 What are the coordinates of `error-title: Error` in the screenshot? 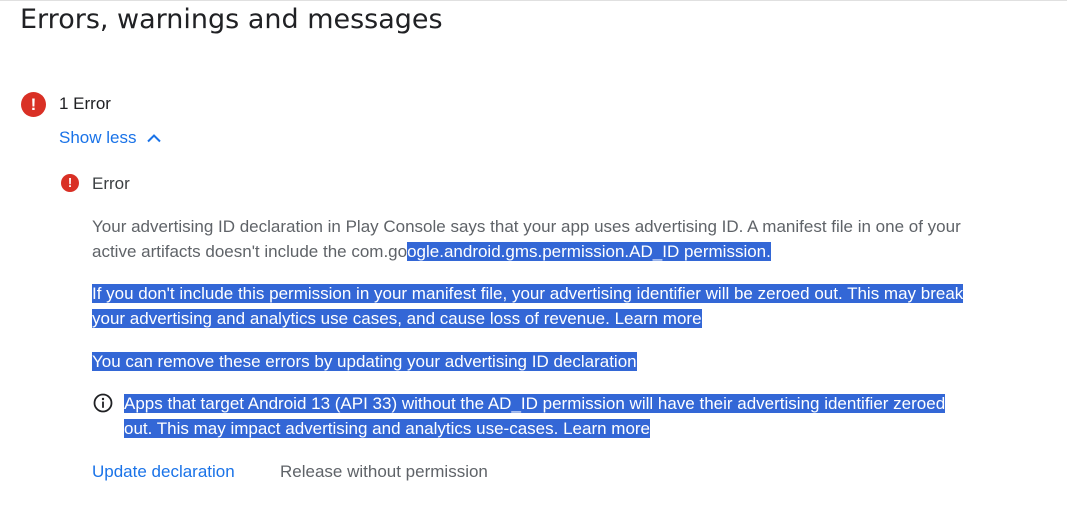 It's located at (111, 183).